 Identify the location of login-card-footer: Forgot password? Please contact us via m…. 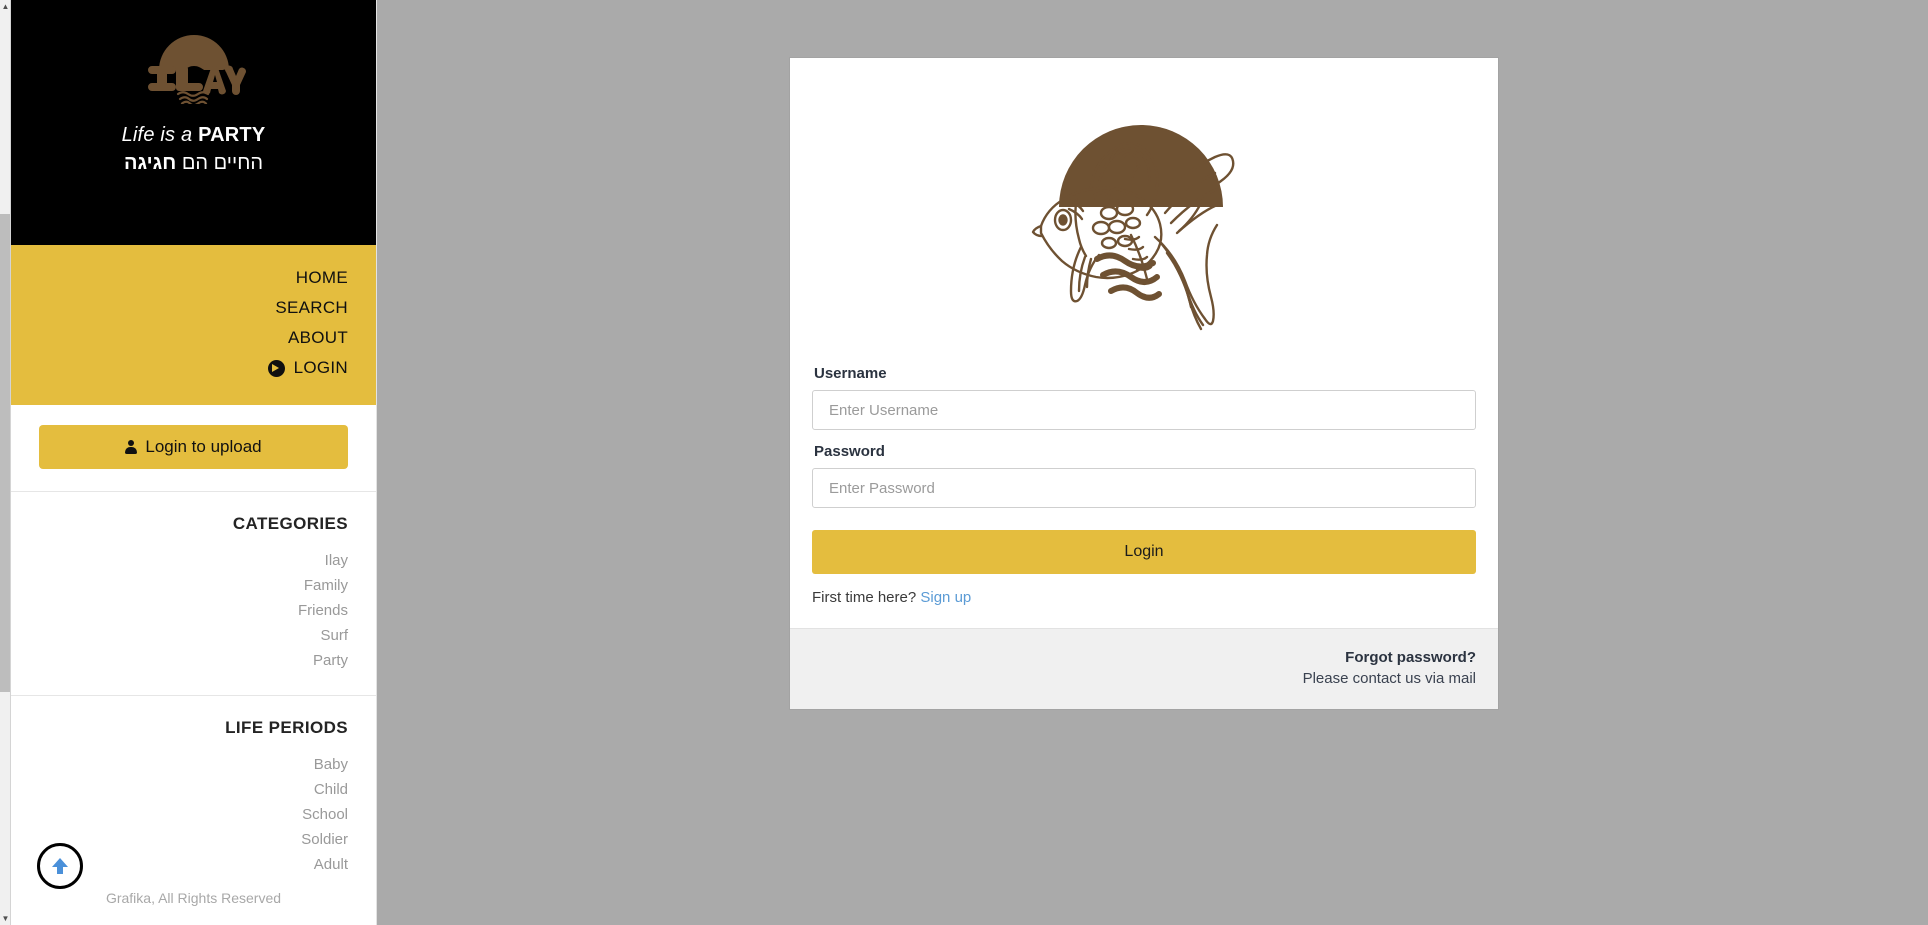
(1144, 668).